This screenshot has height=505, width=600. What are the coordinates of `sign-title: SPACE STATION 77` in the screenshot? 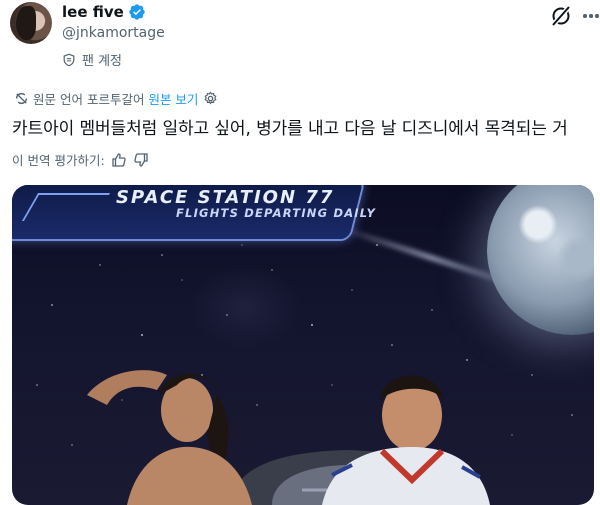 It's located at (225, 197).